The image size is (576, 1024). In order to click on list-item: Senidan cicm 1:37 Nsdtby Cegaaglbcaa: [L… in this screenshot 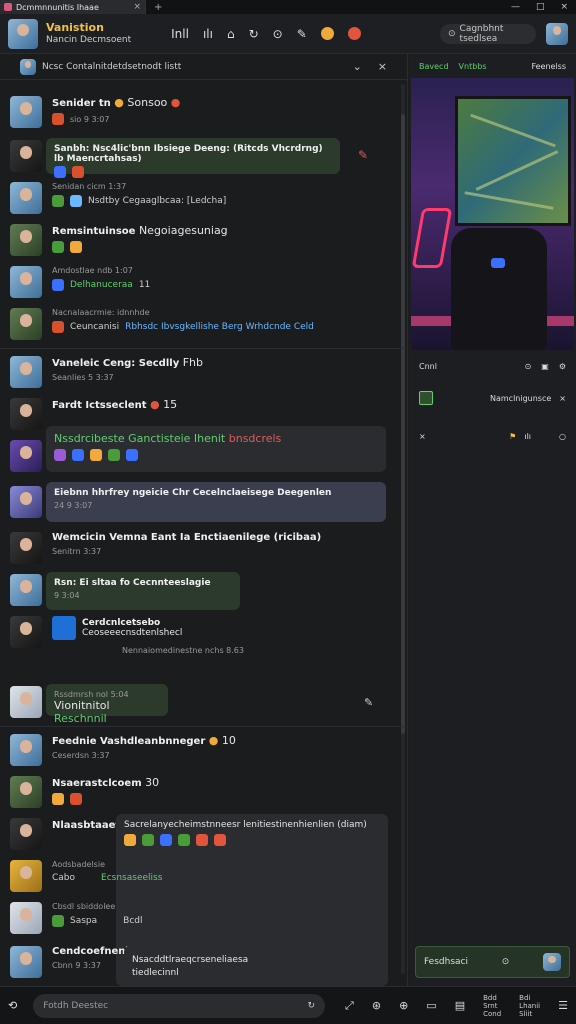, I will do `click(118, 198)`.